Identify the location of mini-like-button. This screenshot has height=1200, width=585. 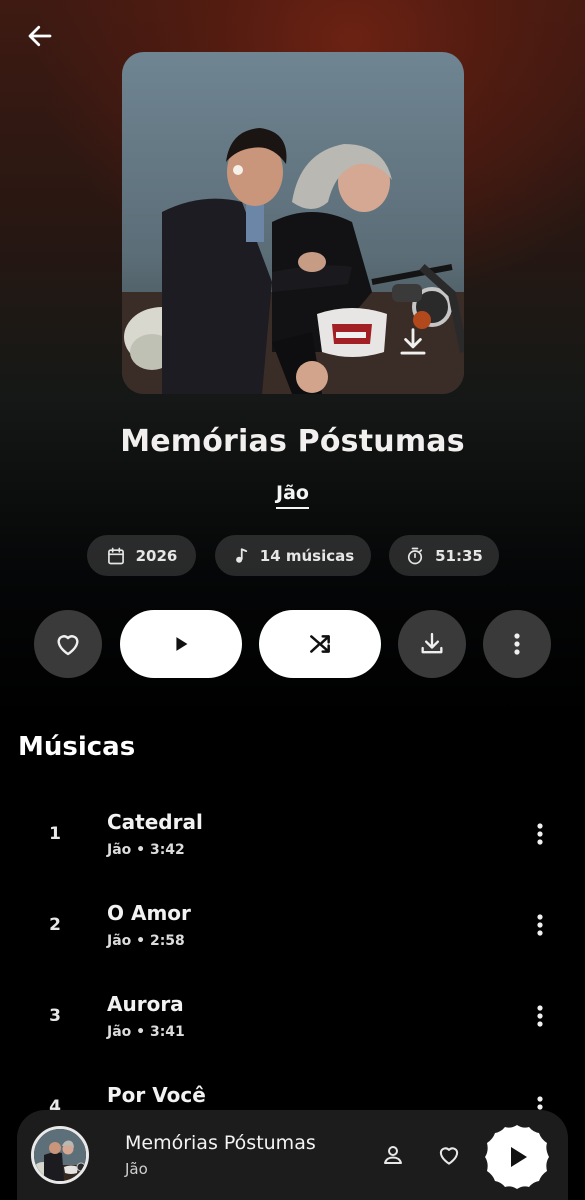
(449, 1155).